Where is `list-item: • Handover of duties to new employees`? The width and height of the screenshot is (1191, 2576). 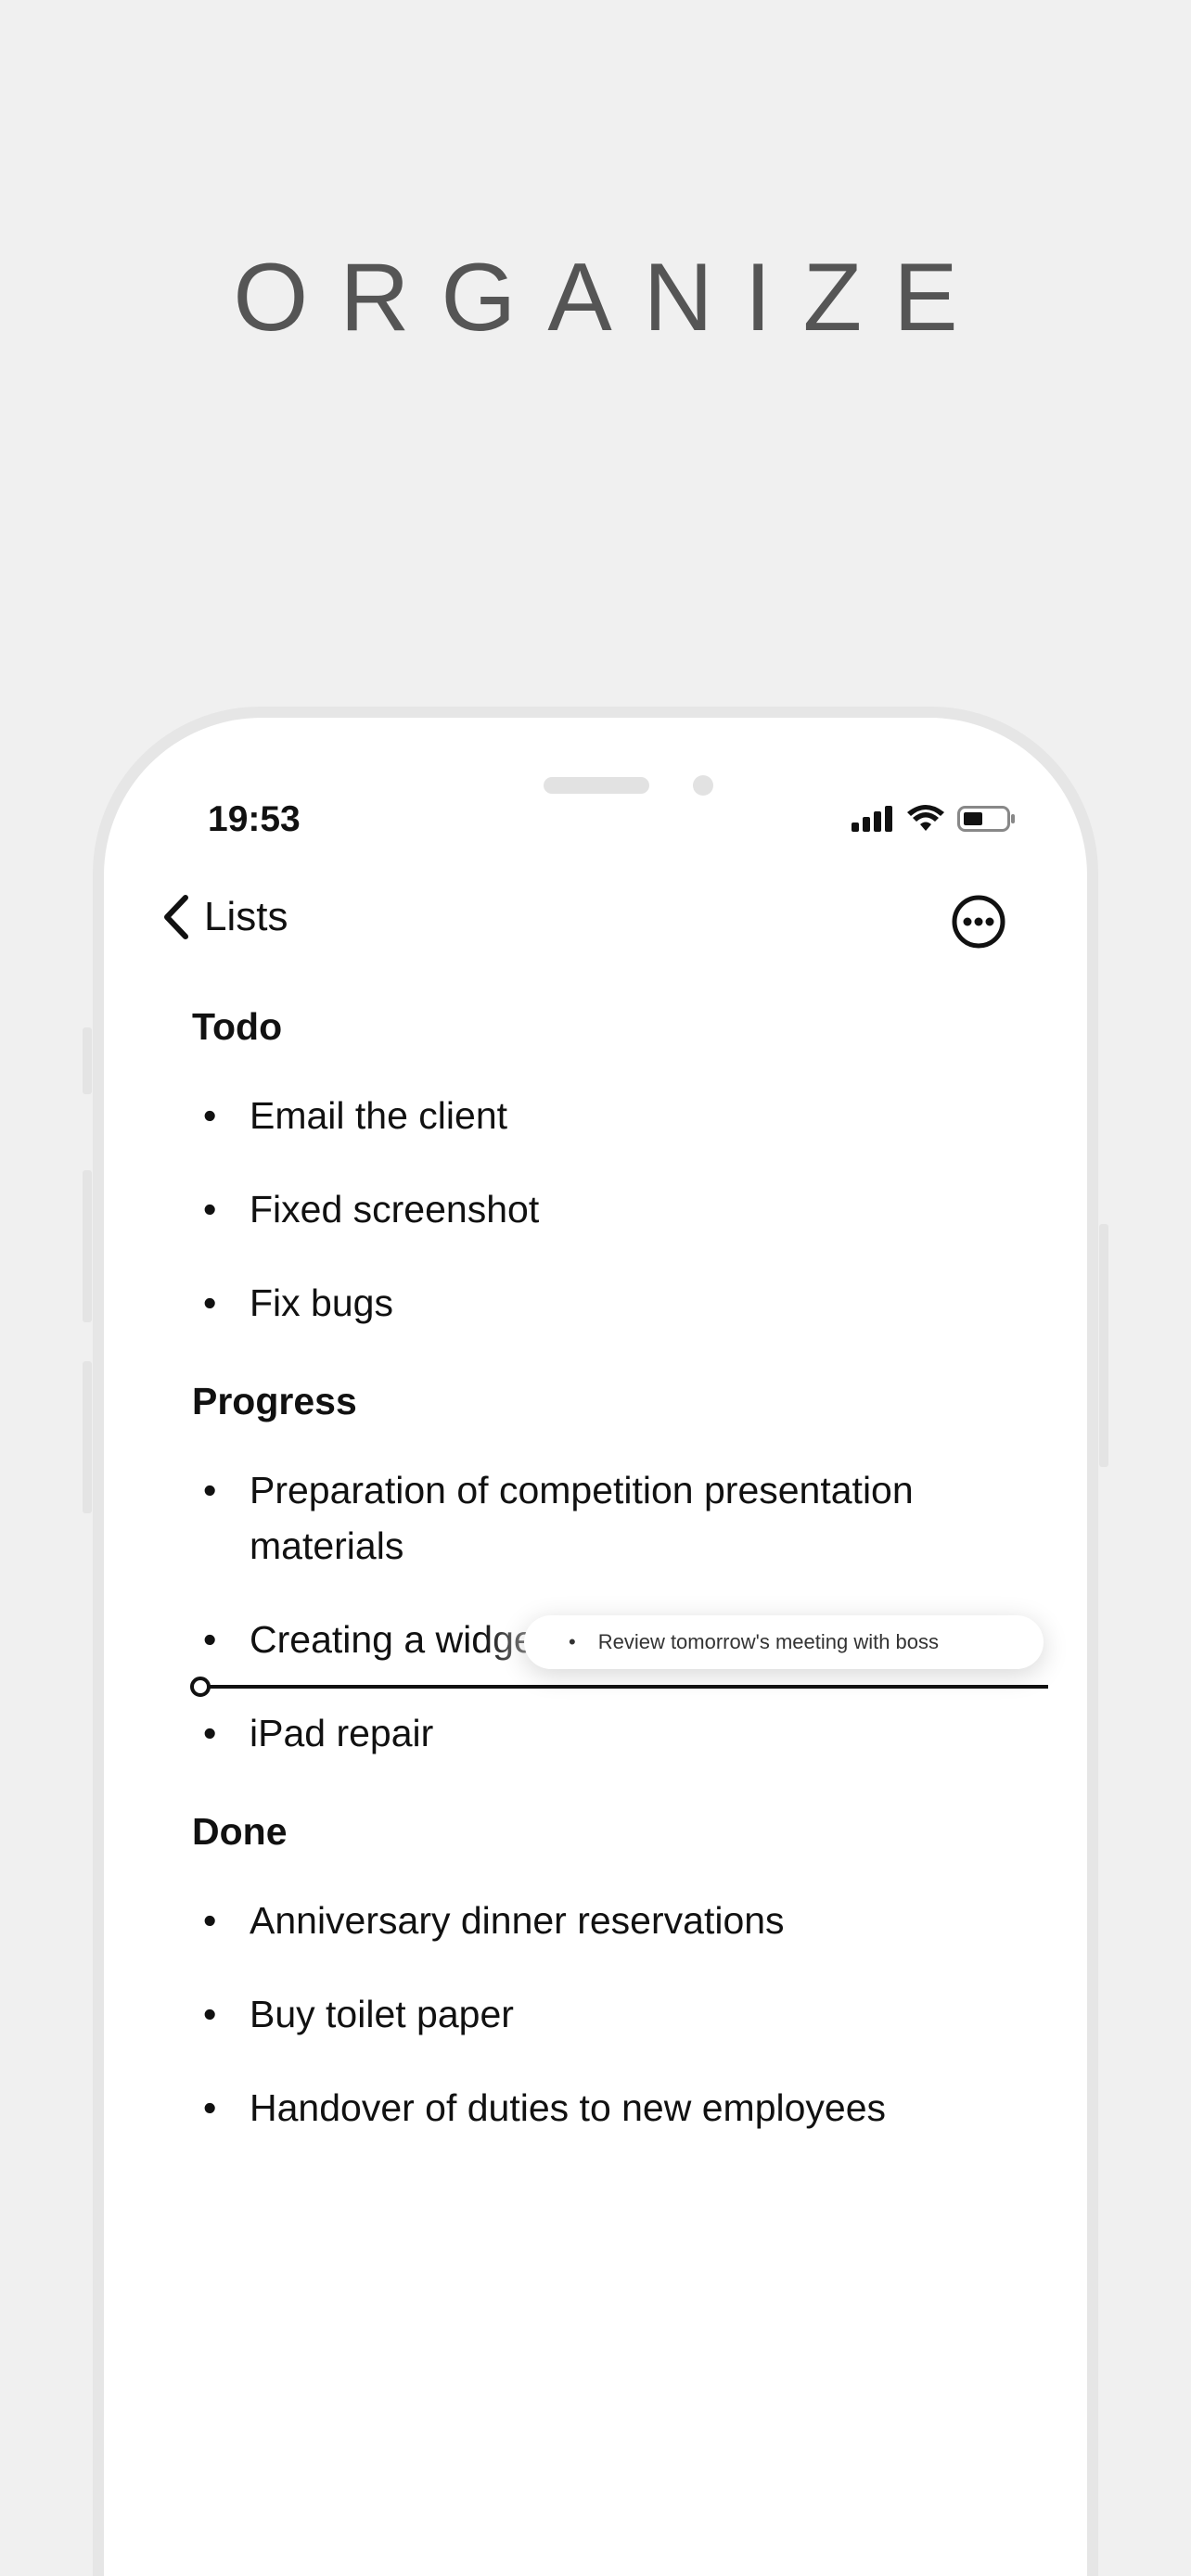
list-item: • Handover of duties to new employees is located at coordinates (610, 2127).